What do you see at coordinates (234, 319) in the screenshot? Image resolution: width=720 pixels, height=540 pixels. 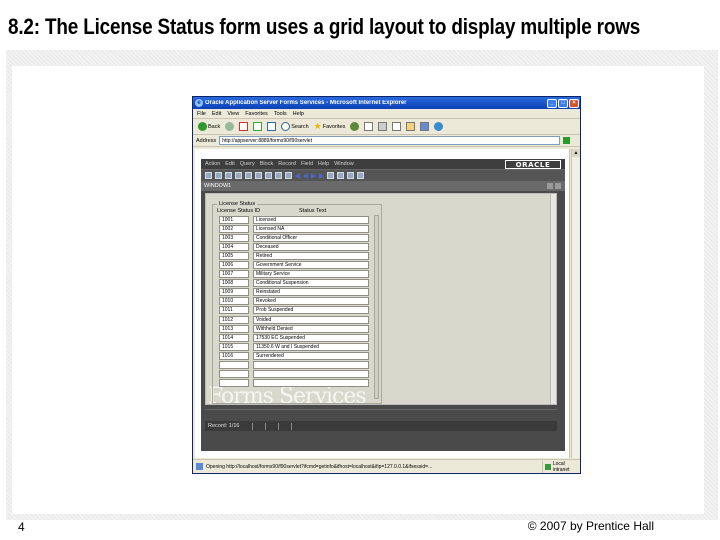 I see `license-status-id-cell: 1012` at bounding box center [234, 319].